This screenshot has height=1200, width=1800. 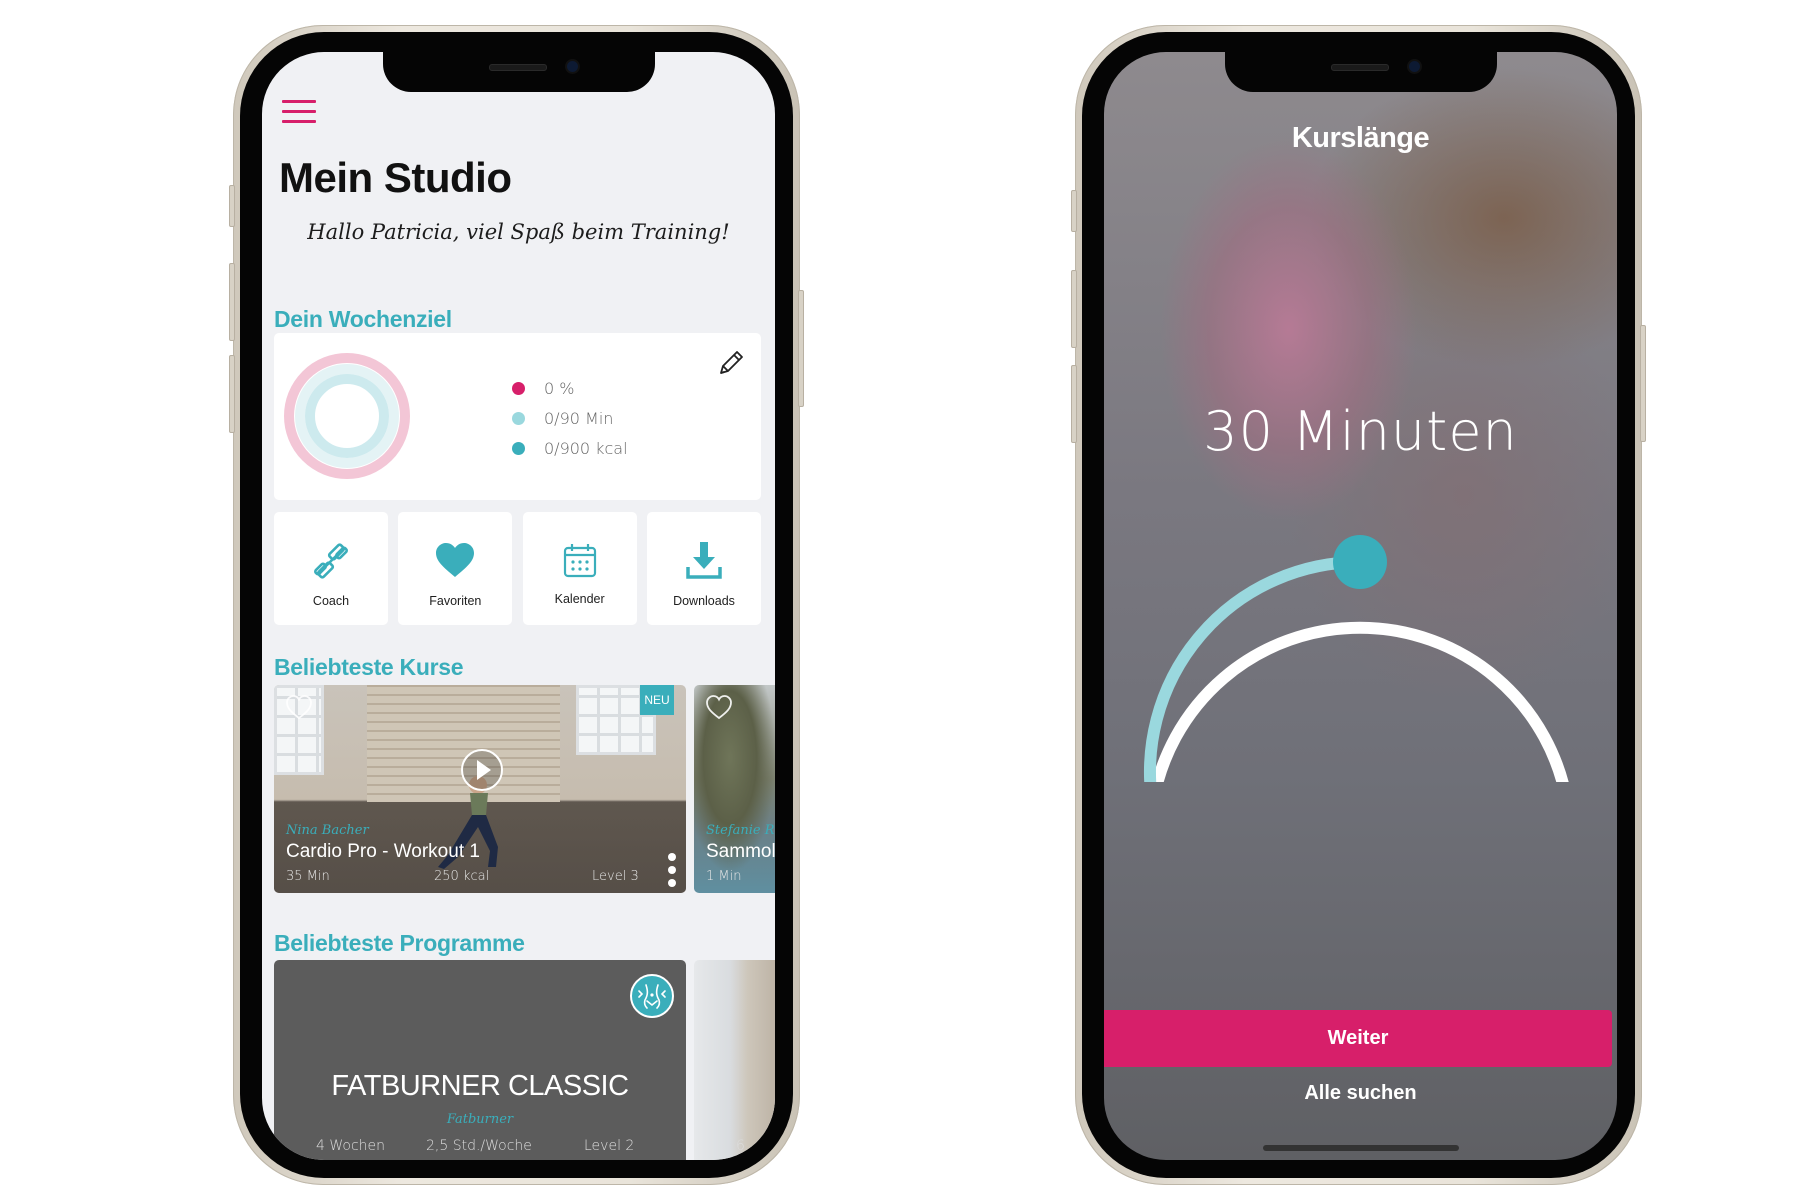 I want to click on continue-button: Weiter, so click(x=1358, y=1038).